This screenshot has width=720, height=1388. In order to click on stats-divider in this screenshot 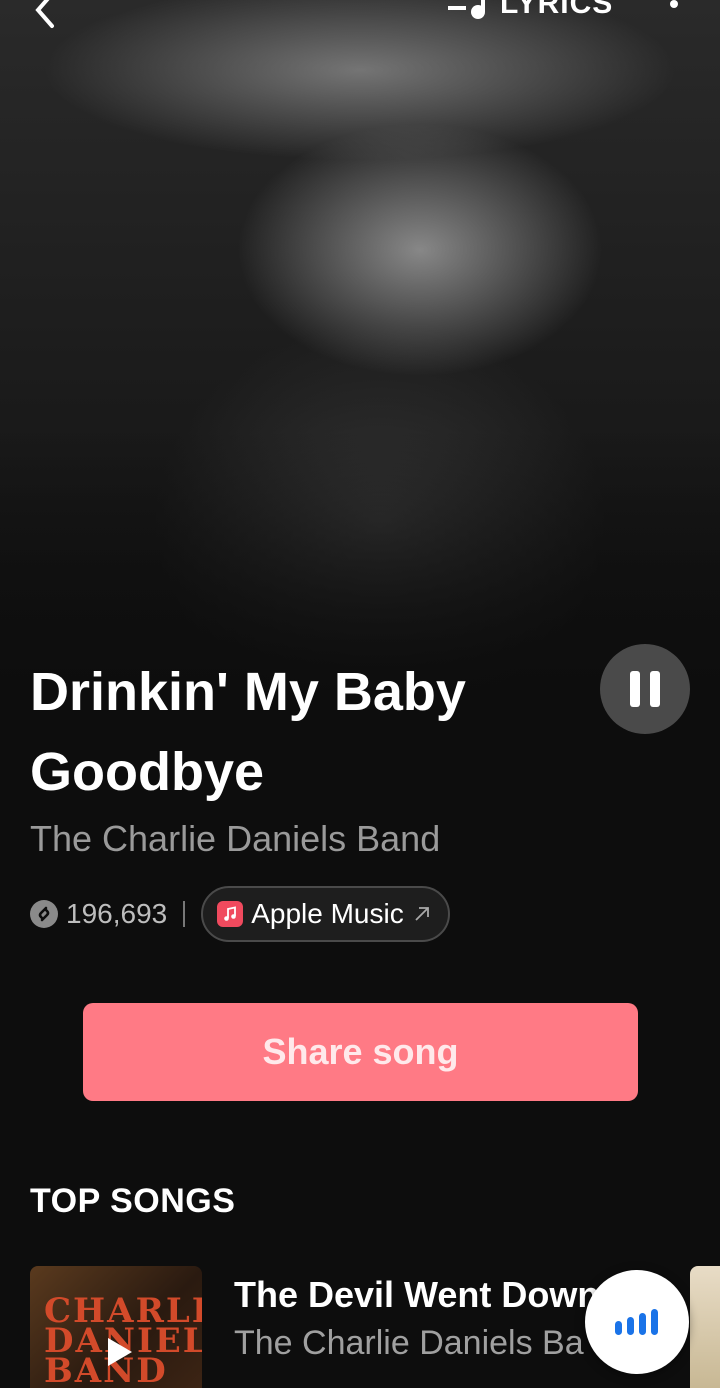, I will do `click(184, 914)`.